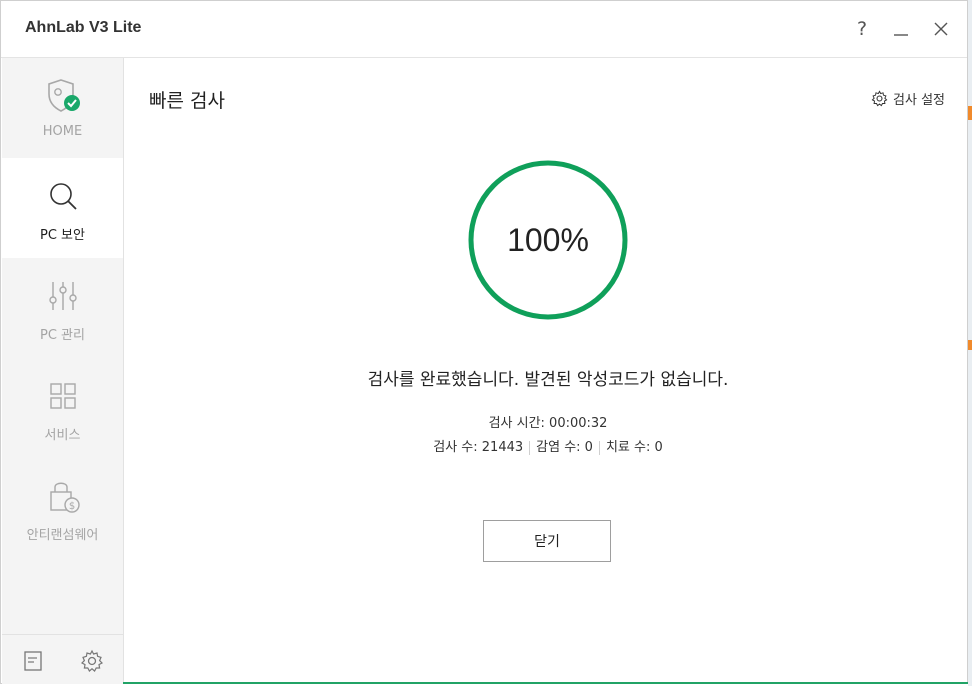 This screenshot has height=686, width=972. I want to click on minimize-icon, so click(901, 35).